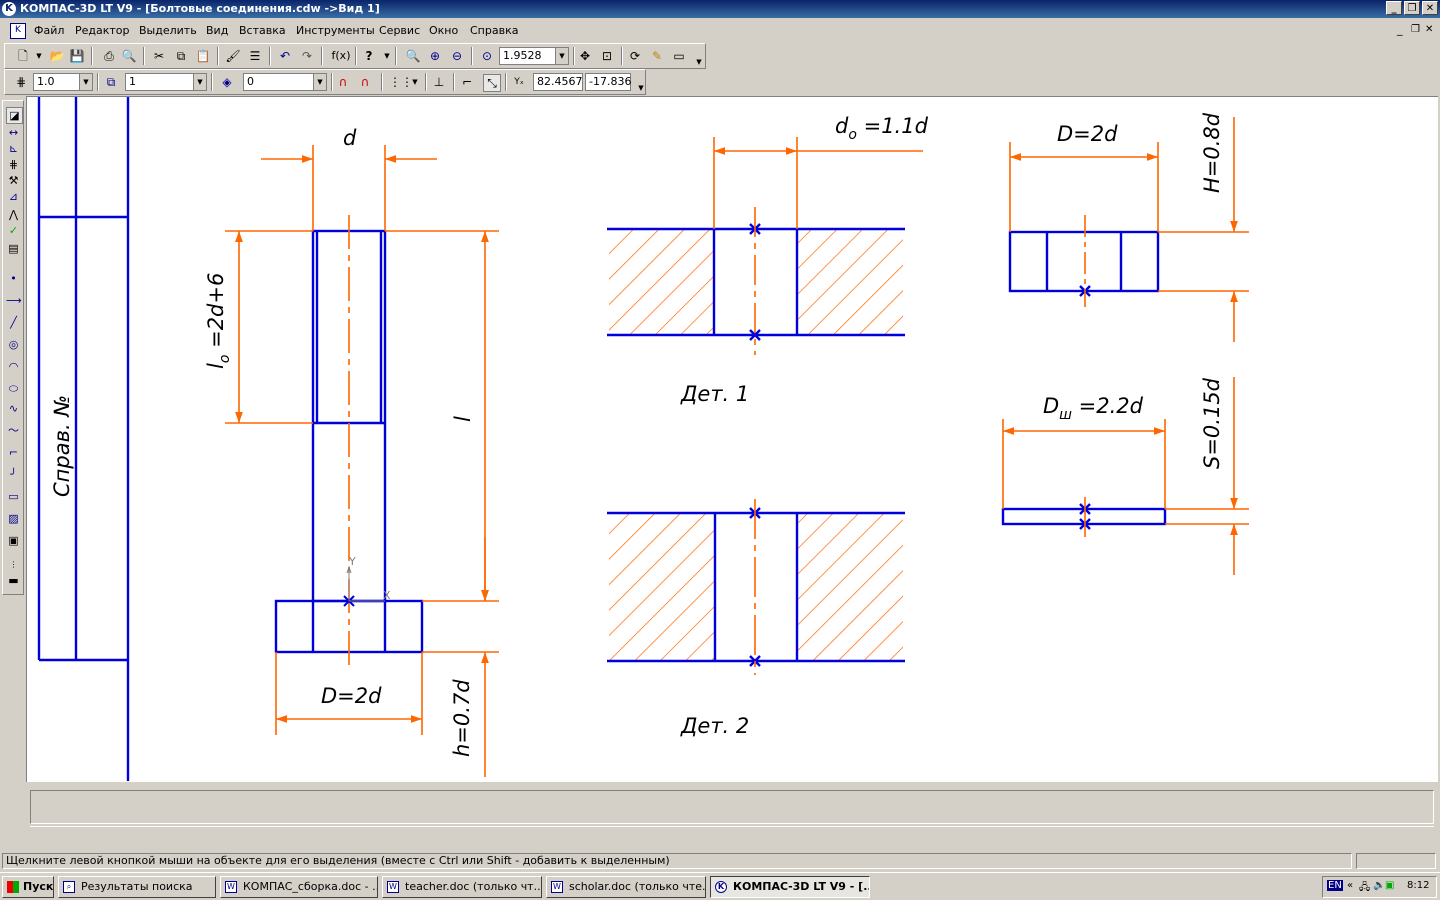 The width and height of the screenshot is (1440, 900). I want to click on ellipse-icon: ⬭, so click(13, 388).